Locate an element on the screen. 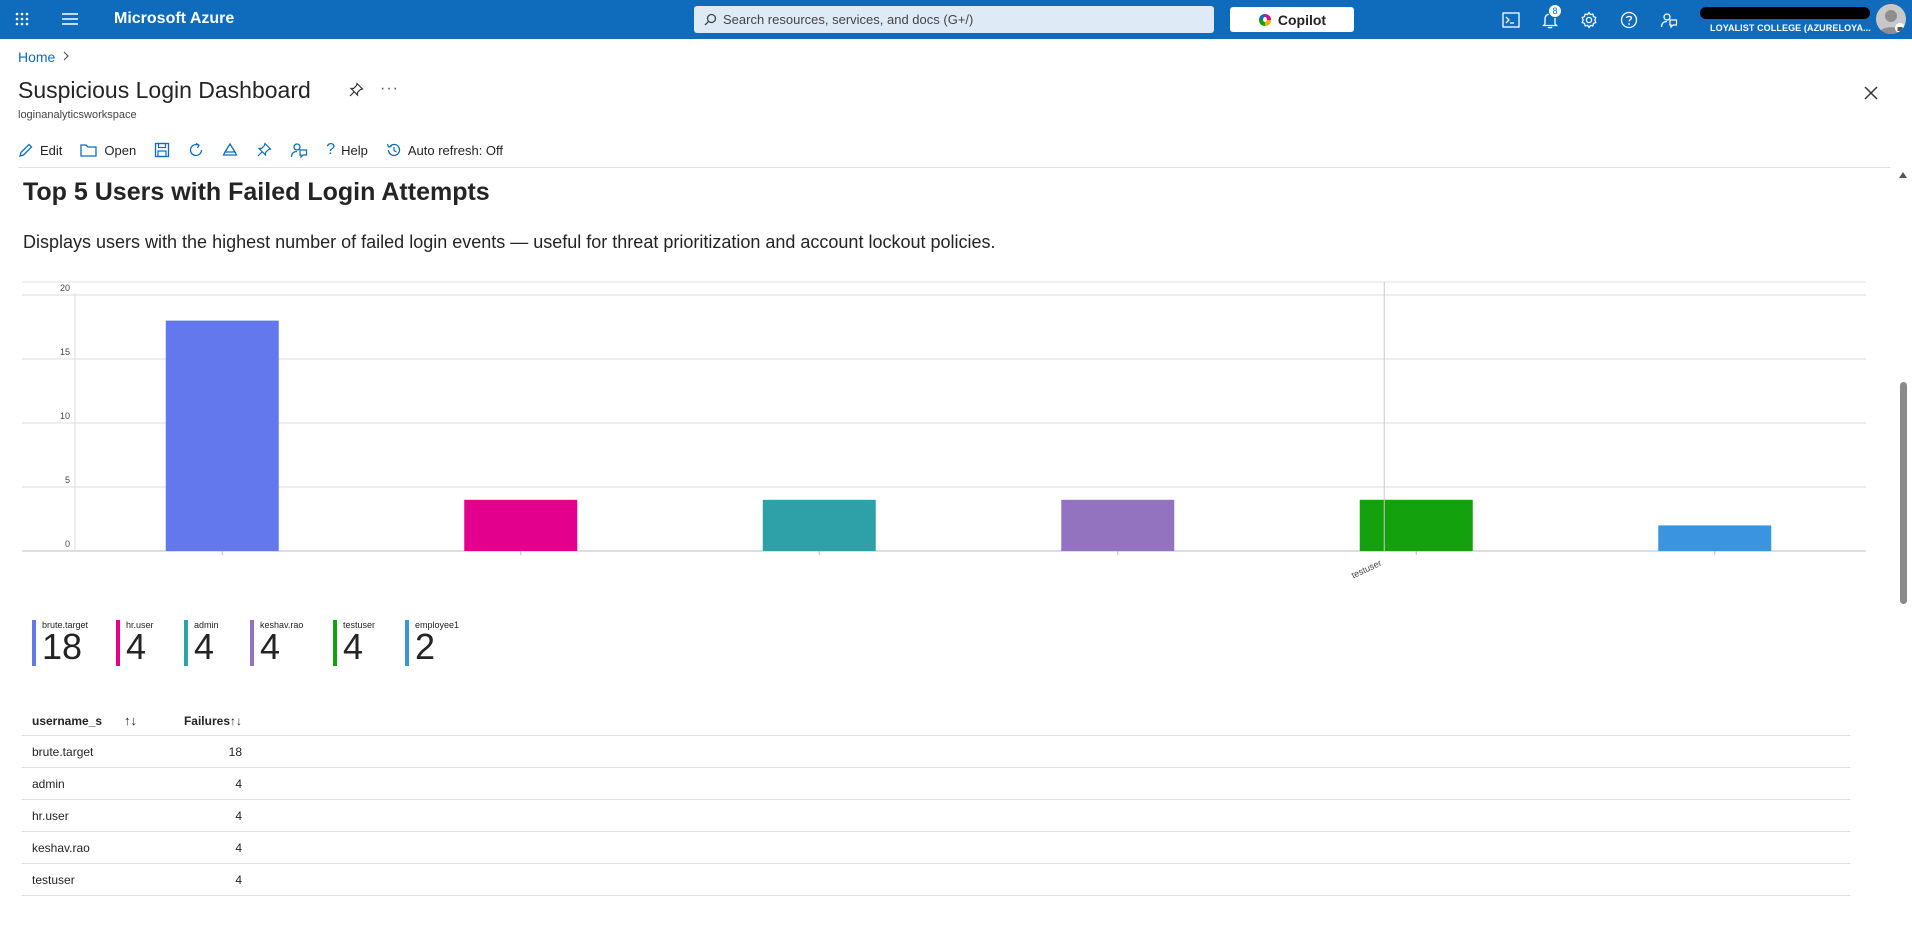  refresh-icon is located at coordinates (196, 150).